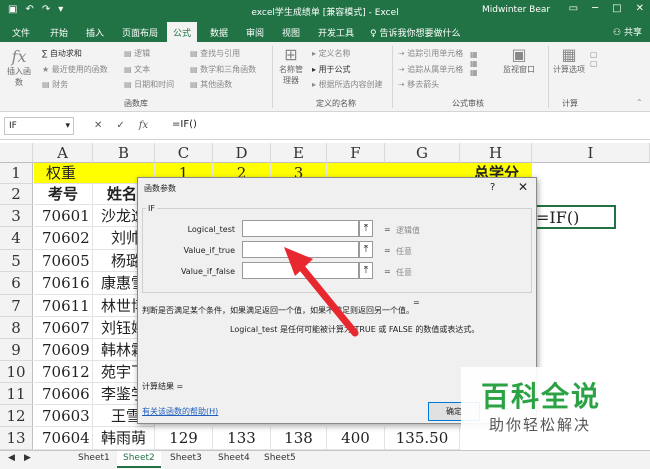 The width and height of the screenshot is (650, 469). What do you see at coordinates (94, 458) in the screenshot?
I see `sheet-tab: Sheet1` at bounding box center [94, 458].